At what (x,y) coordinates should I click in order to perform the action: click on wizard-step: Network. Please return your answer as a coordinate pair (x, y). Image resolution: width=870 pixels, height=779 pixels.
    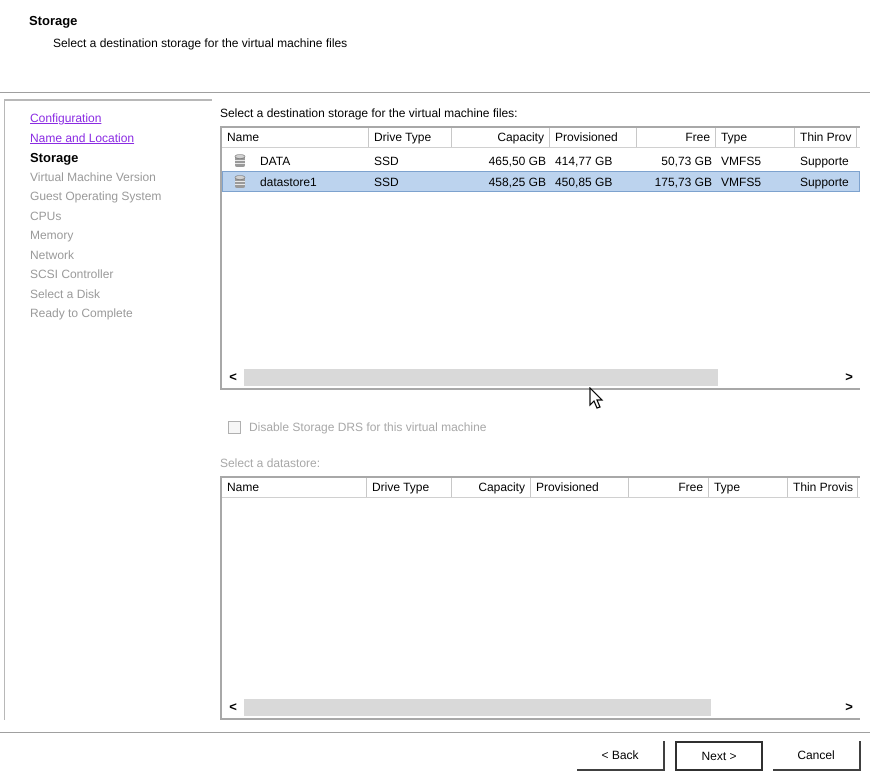
    Looking at the image, I should click on (121, 255).